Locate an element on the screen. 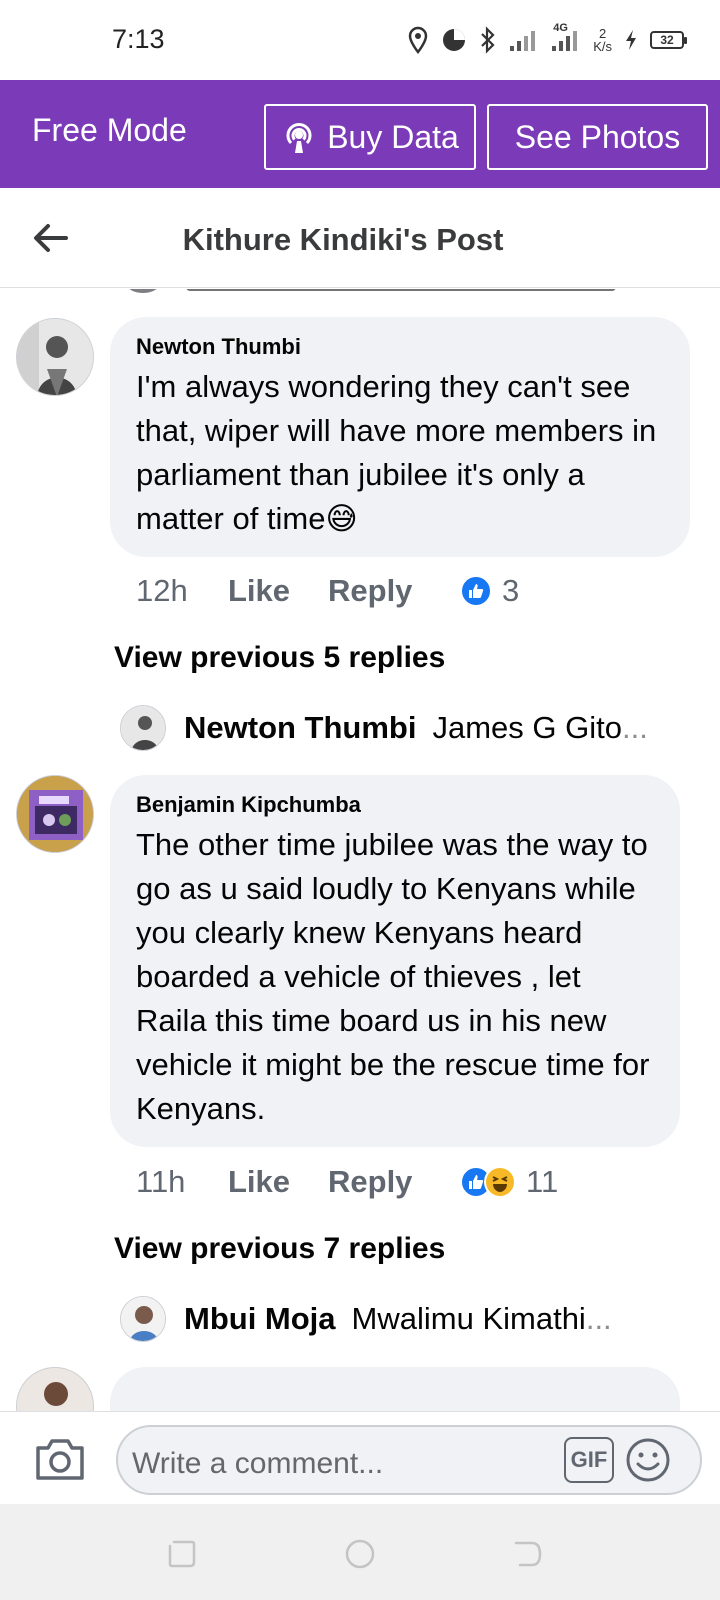 This screenshot has height=1600, width=720. previous-reply-avatar is located at coordinates (143, 291).